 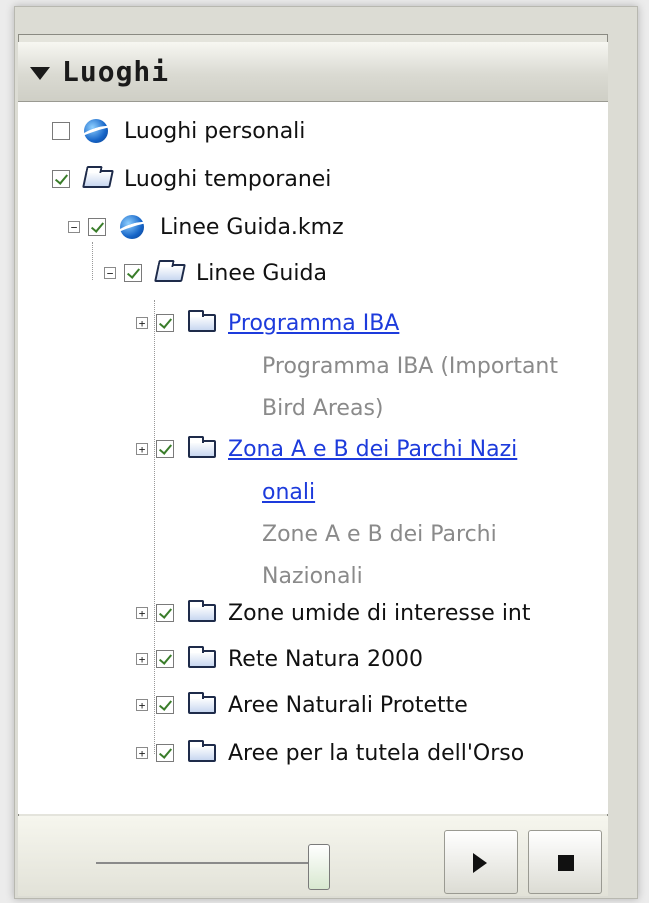 I want to click on tree-item-luoghi-personali: Luoghi personali, so click(x=178, y=131).